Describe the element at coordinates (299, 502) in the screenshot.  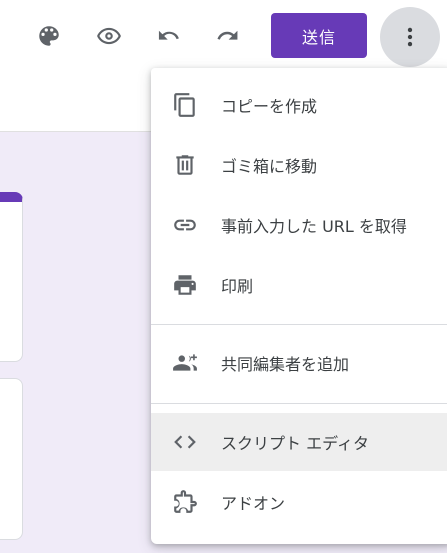
I see `menu-item-add-ons: アドオン` at that location.